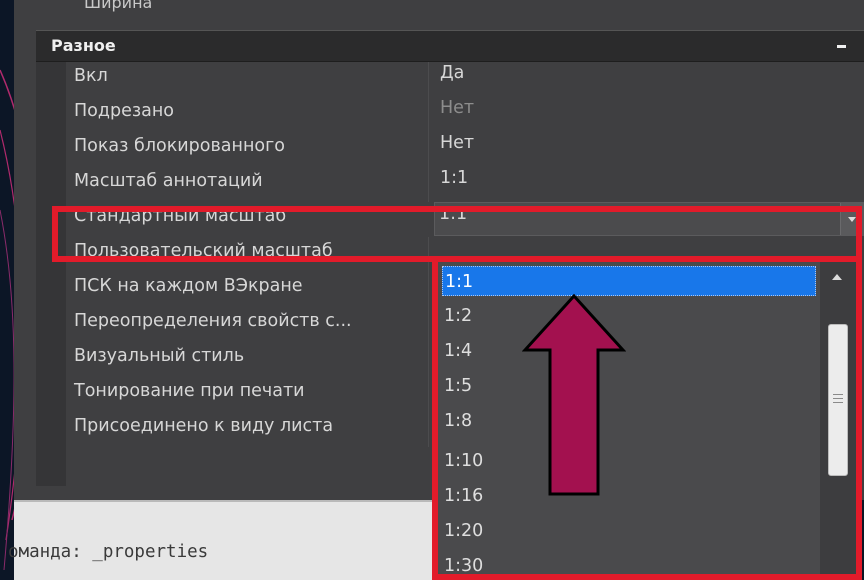  What do you see at coordinates (204, 426) in the screenshot?
I see `property-name: Присоединено к виду листа` at bounding box center [204, 426].